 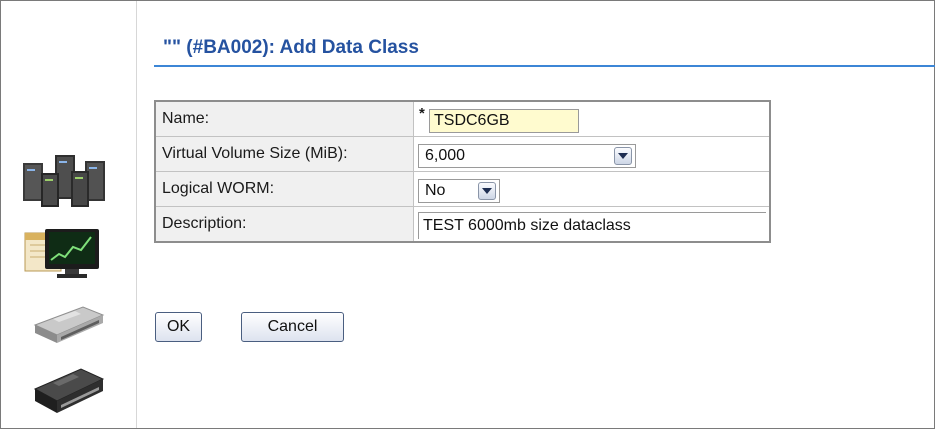 What do you see at coordinates (65, 391) in the screenshot?
I see `tape-drive-dark-icon` at bounding box center [65, 391].